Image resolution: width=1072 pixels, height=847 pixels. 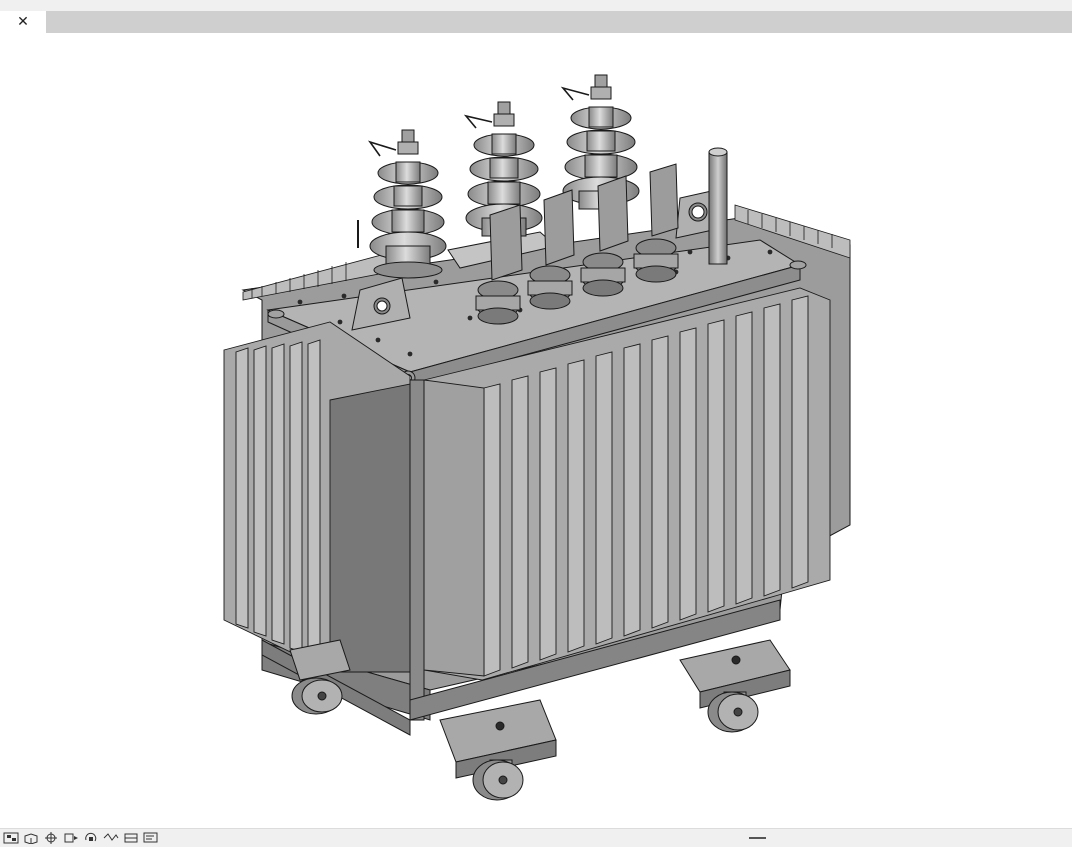 What do you see at coordinates (536, 837) in the screenshot?
I see `status-bar` at bounding box center [536, 837].